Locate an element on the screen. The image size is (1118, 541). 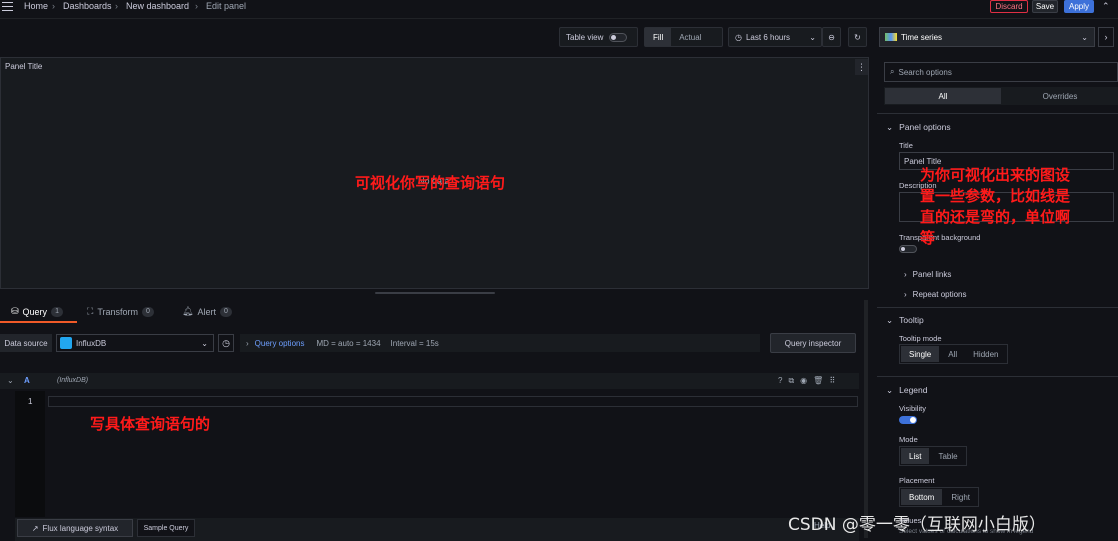
help-circle-icon: ? is located at coordinates (780, 381).